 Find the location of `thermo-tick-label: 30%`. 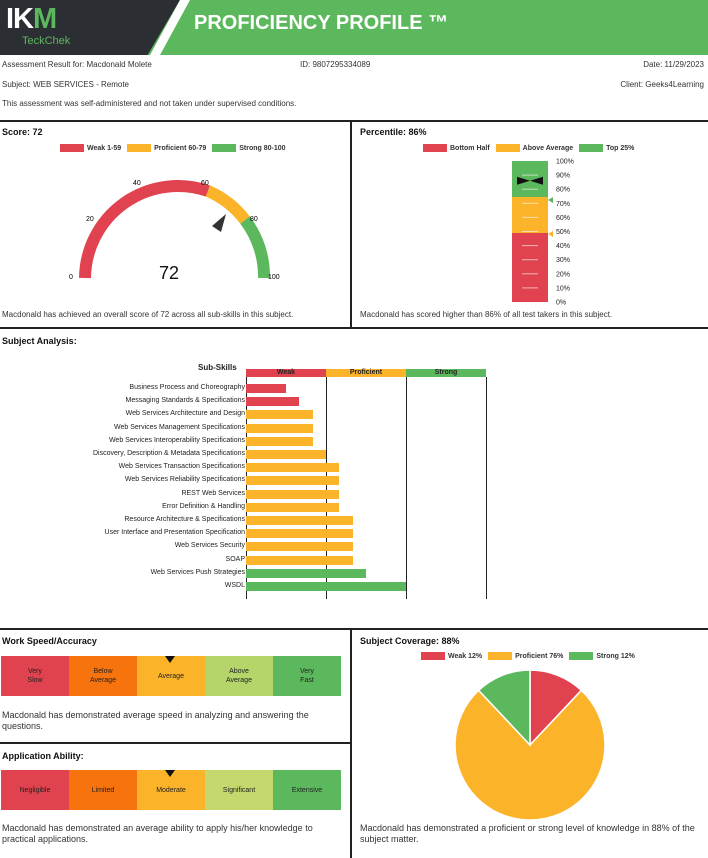

thermo-tick-label: 30% is located at coordinates (563, 260).